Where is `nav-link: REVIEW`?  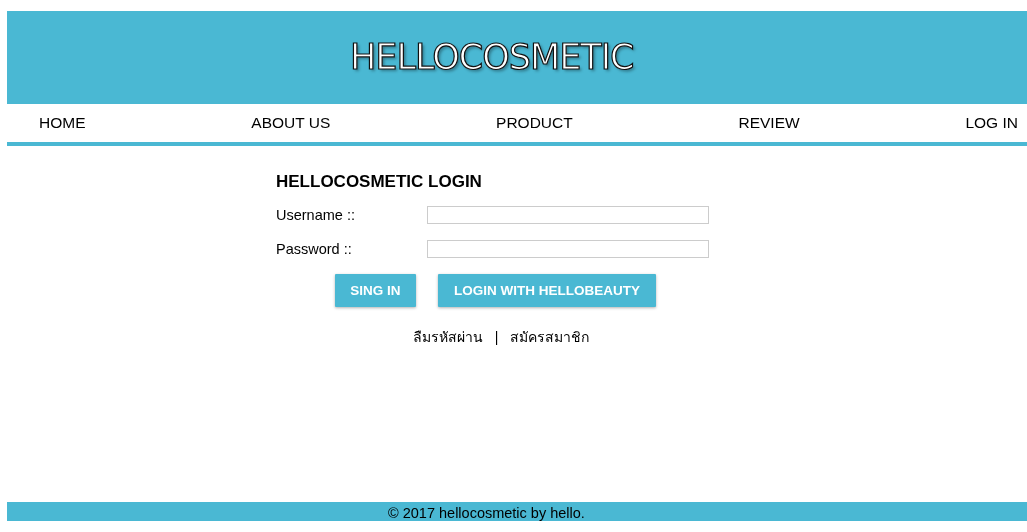
nav-link: REVIEW is located at coordinates (769, 123).